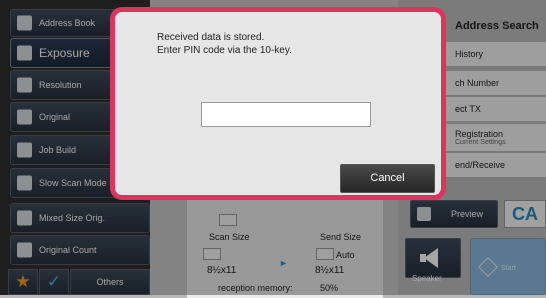  What do you see at coordinates (224, 50) in the screenshot?
I see `dialog-message-line2: Enter PIN code via the 10-key.` at bounding box center [224, 50].